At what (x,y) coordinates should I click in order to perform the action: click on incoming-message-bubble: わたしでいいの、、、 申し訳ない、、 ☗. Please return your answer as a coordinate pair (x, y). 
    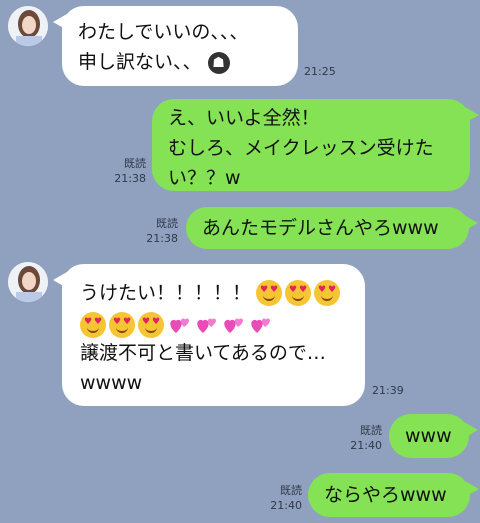
    Looking at the image, I should click on (175, 46).